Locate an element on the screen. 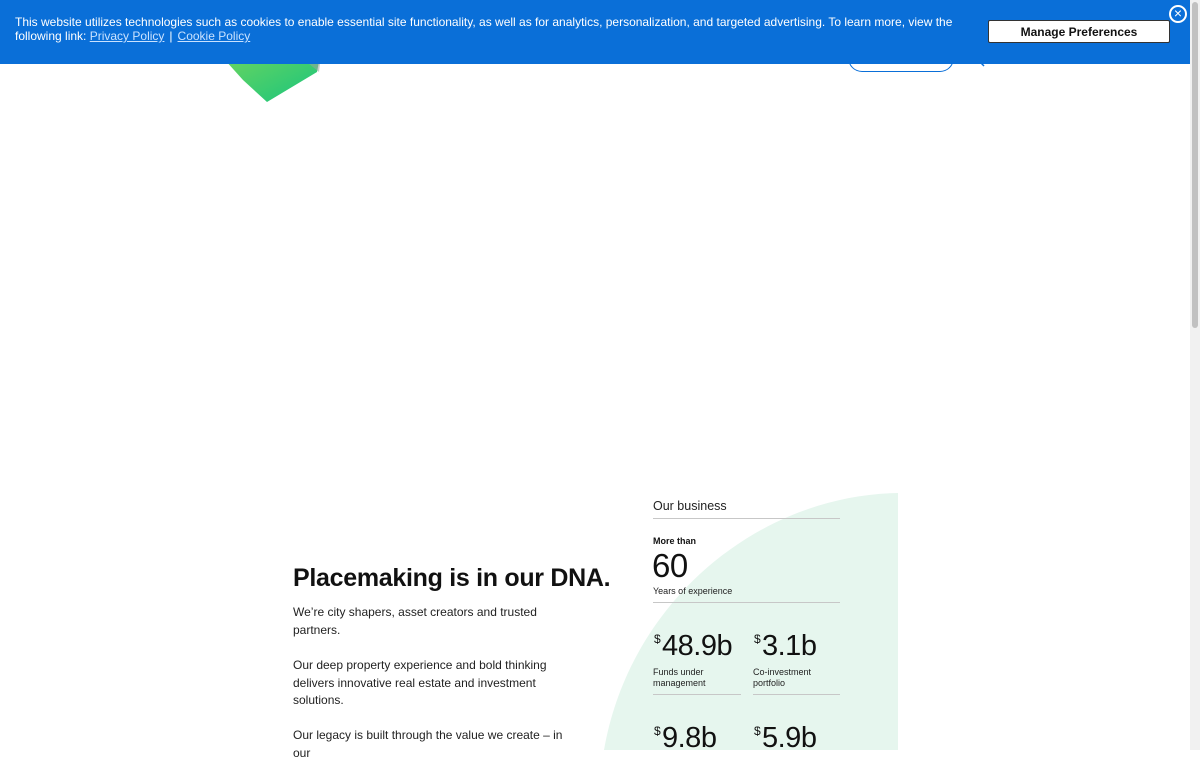 The height and width of the screenshot is (762, 1200). stat-value-funds: 48.9b is located at coordinates (697, 646).